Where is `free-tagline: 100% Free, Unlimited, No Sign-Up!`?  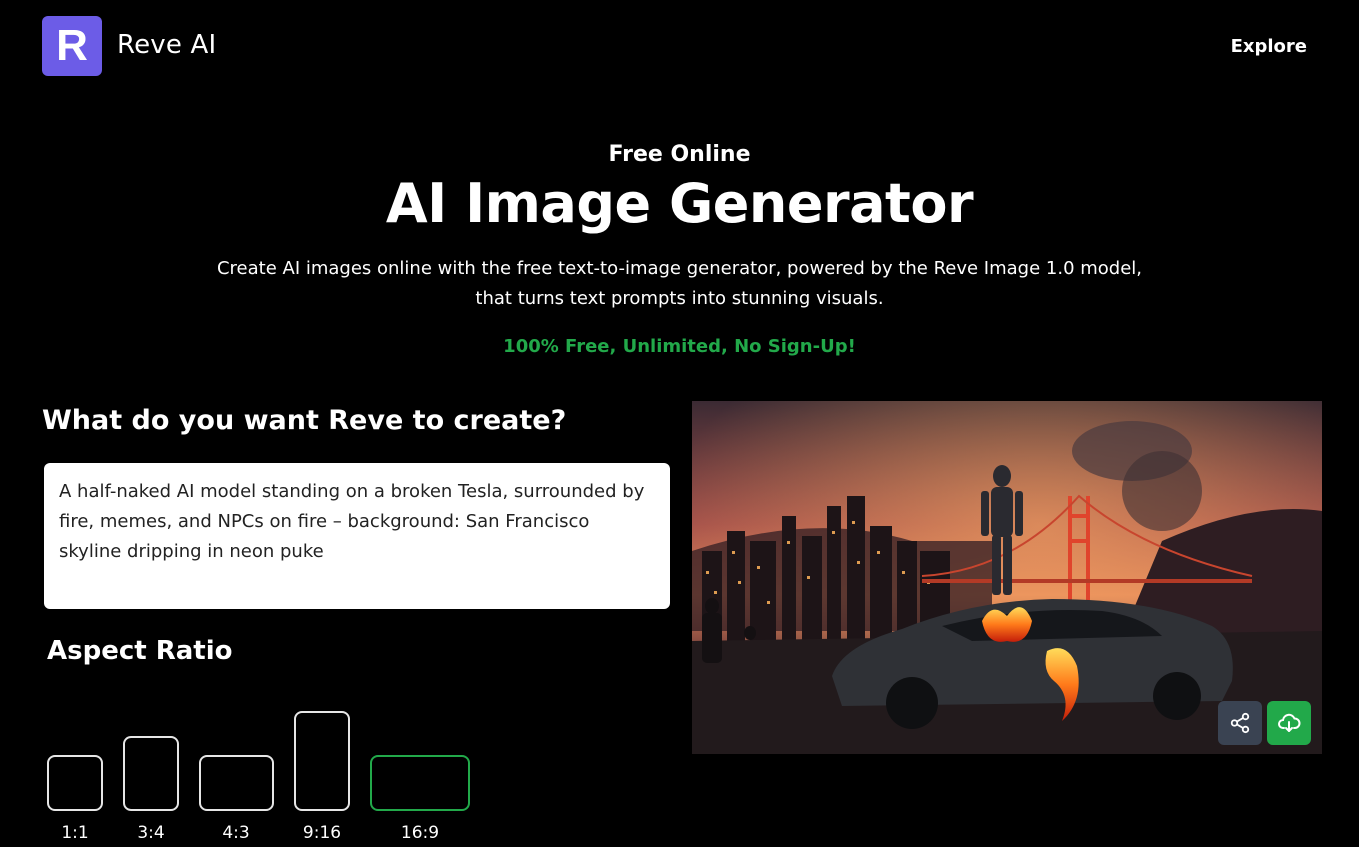
free-tagline: 100% Free, Unlimited, No Sign-Up! is located at coordinates (679, 346).